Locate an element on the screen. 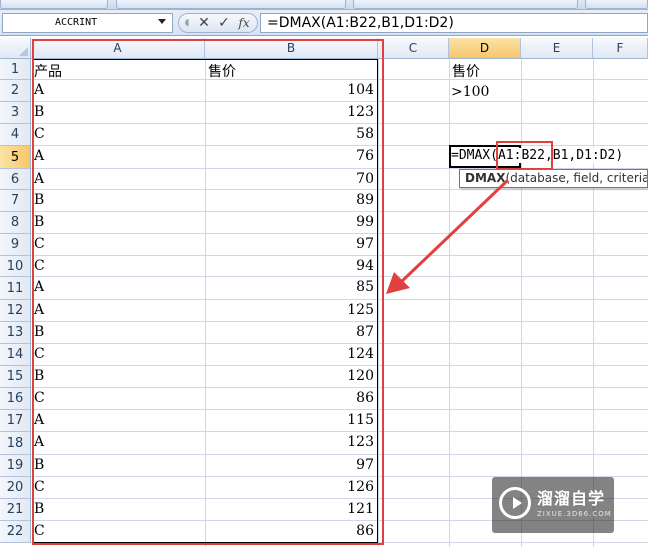  column-label: A is located at coordinates (117, 48).